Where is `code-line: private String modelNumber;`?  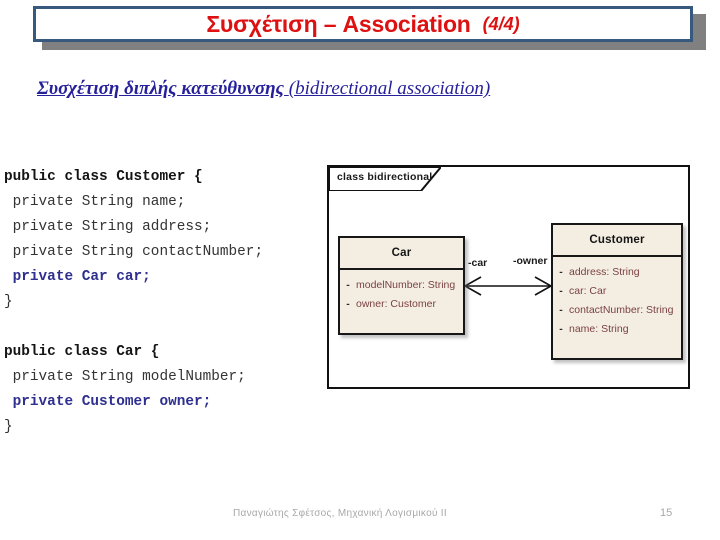 code-line: private String modelNumber; is located at coordinates (125, 377).